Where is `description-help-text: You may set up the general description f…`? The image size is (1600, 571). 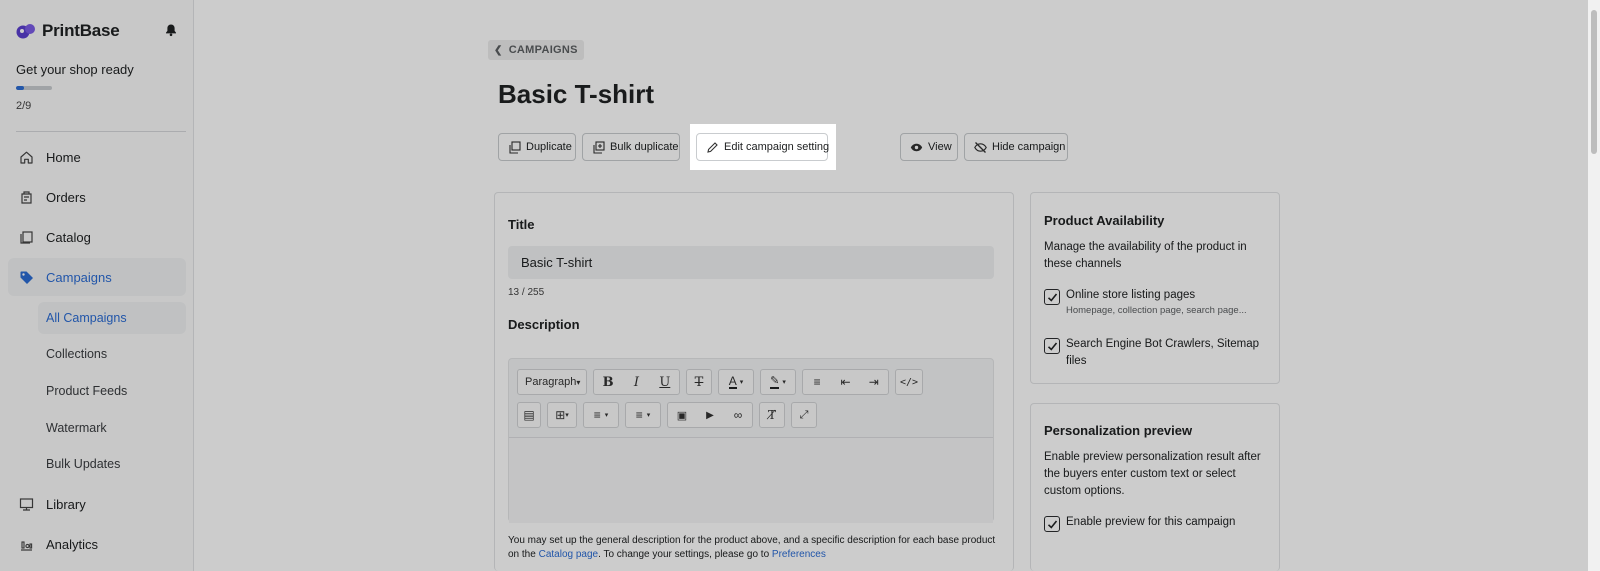
description-help-text: You may set up the general description f… is located at coordinates (753, 548).